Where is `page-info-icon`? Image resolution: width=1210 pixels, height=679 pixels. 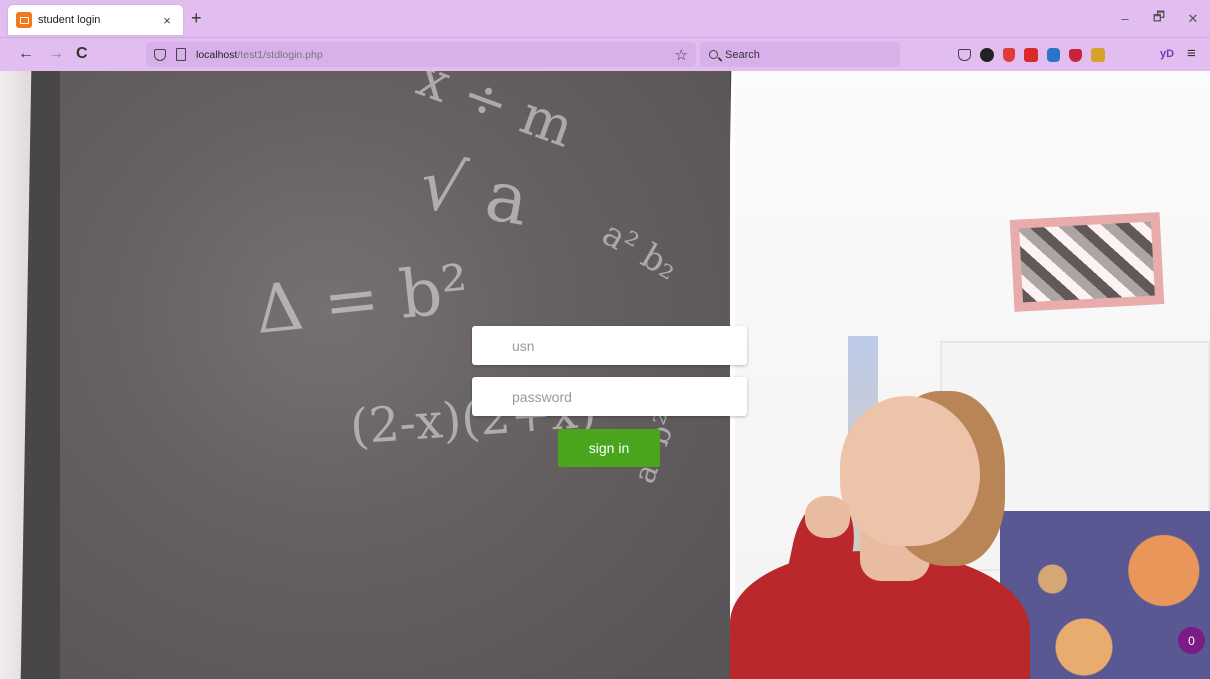 page-info-icon is located at coordinates (181, 54).